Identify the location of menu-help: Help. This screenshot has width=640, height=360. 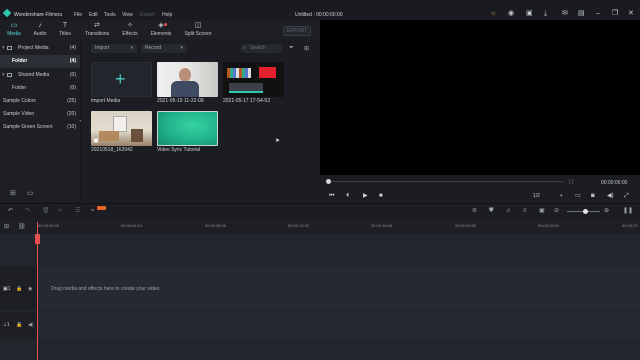
(167, 15).